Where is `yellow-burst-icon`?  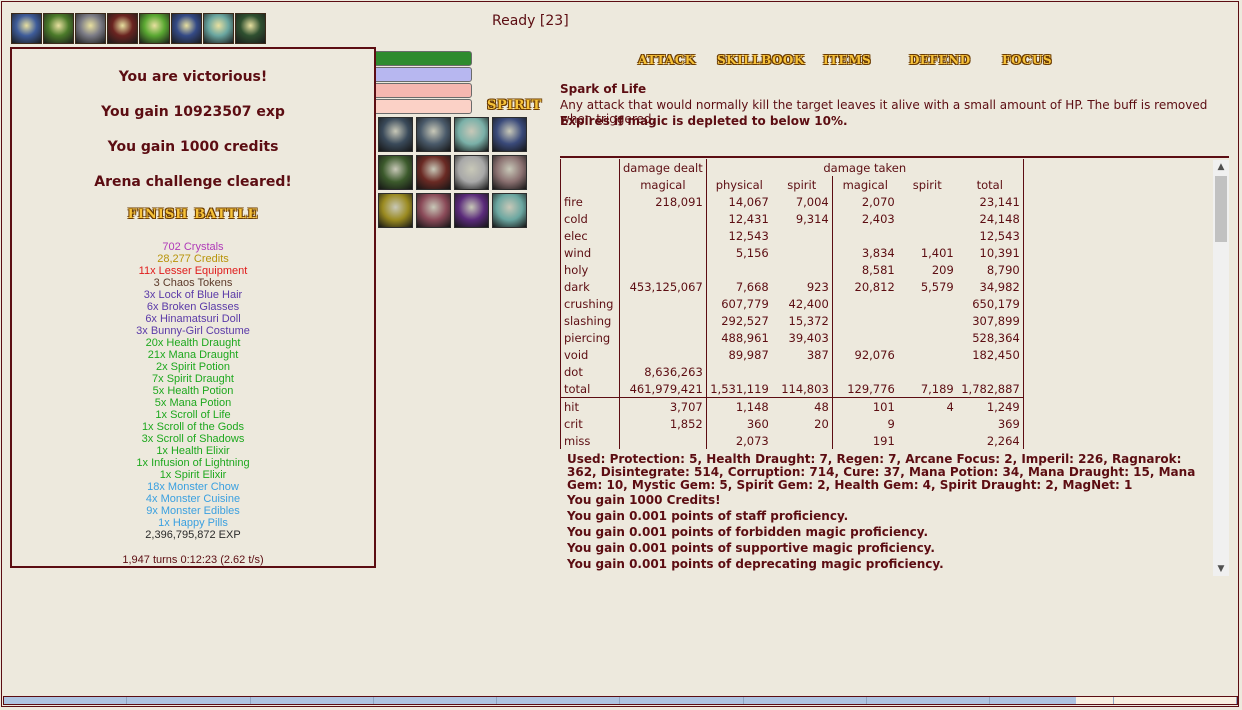
yellow-burst-icon is located at coordinates (395, 210).